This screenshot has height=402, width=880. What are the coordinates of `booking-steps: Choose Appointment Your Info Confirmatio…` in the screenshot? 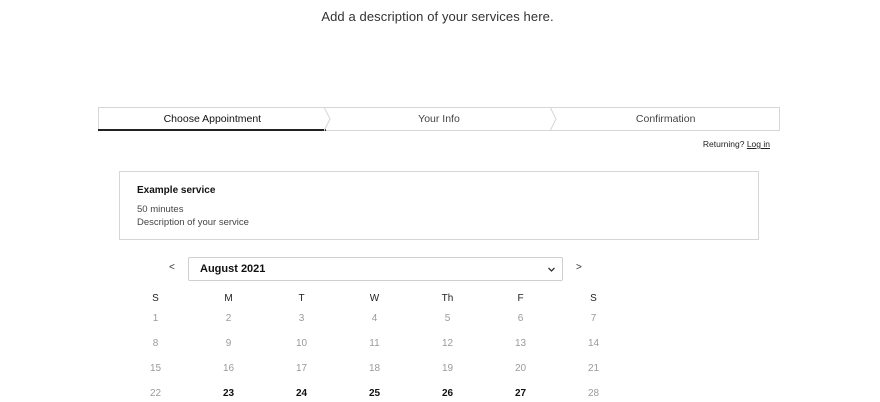 It's located at (439, 119).